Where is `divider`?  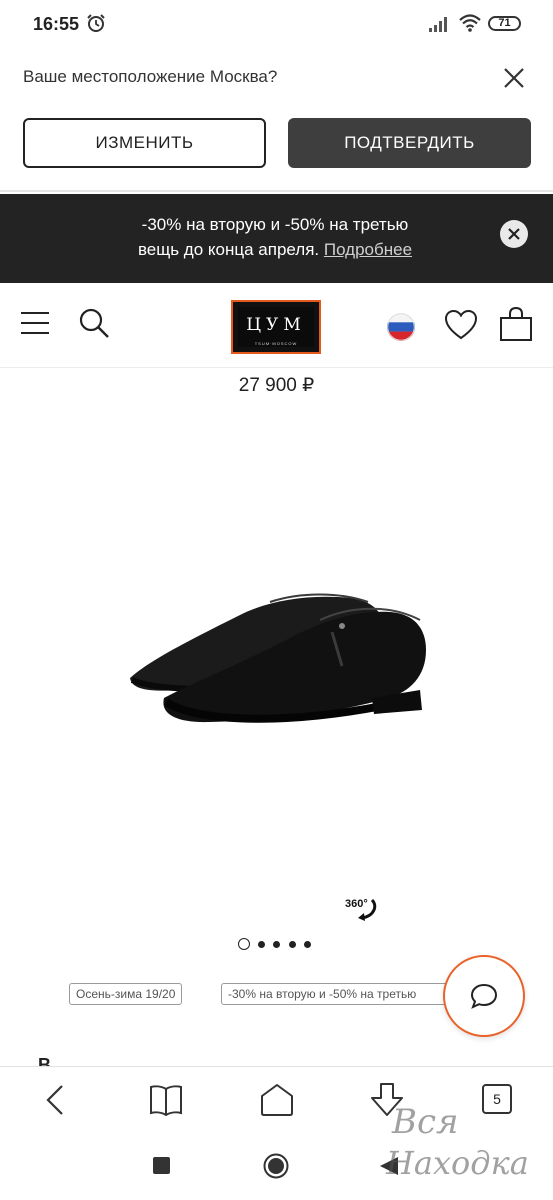
divider is located at coordinates (276, 191).